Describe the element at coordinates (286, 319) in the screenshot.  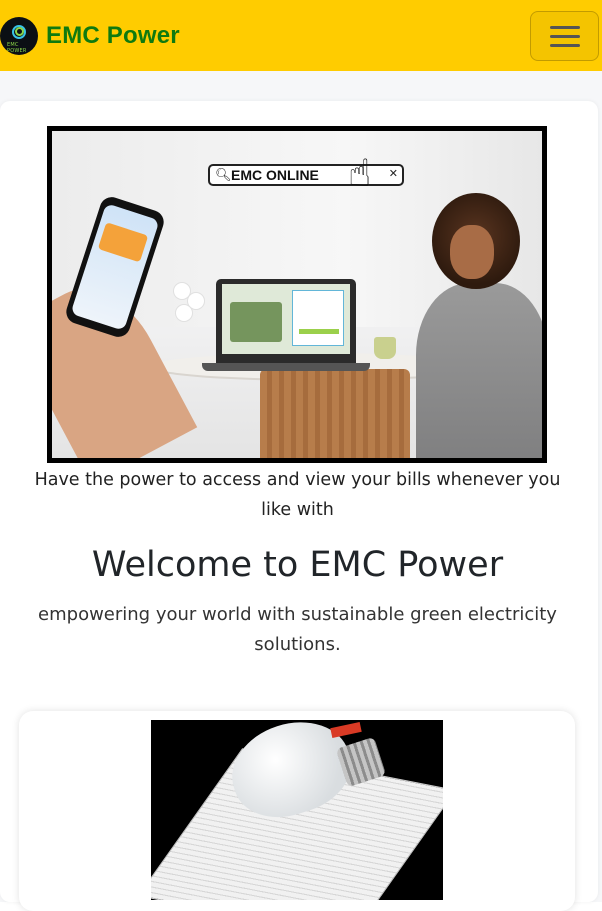
I see `laptop-screen` at that location.